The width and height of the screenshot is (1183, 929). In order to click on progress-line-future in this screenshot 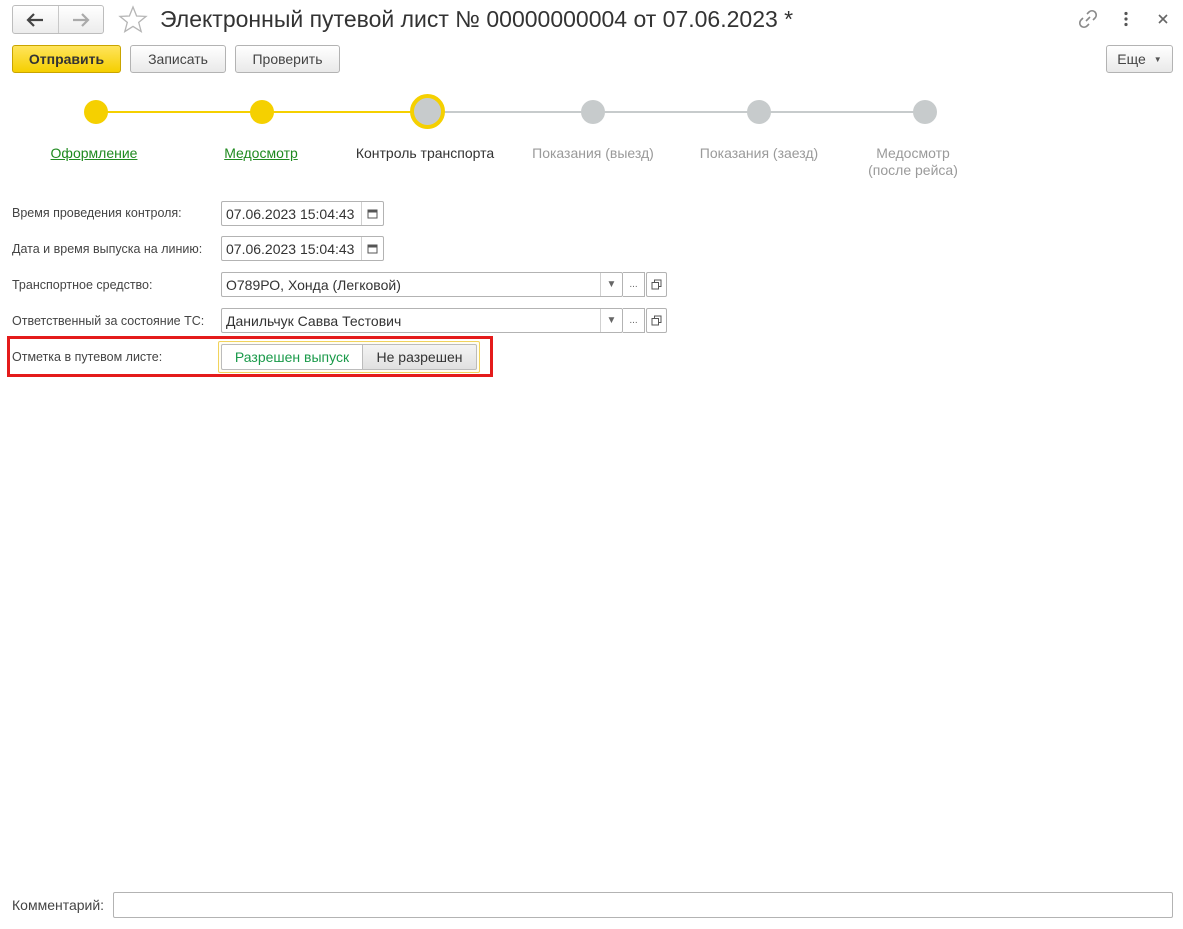, I will do `click(676, 112)`.